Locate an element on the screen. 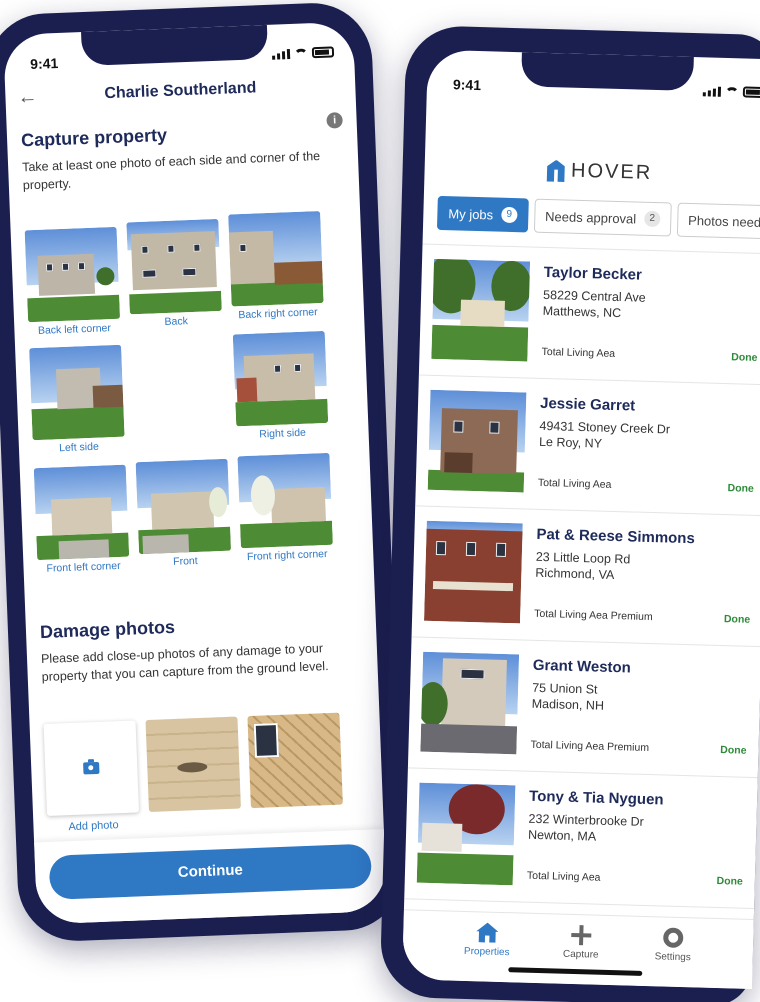  photo-label: Left side is located at coordinates (79, 447).